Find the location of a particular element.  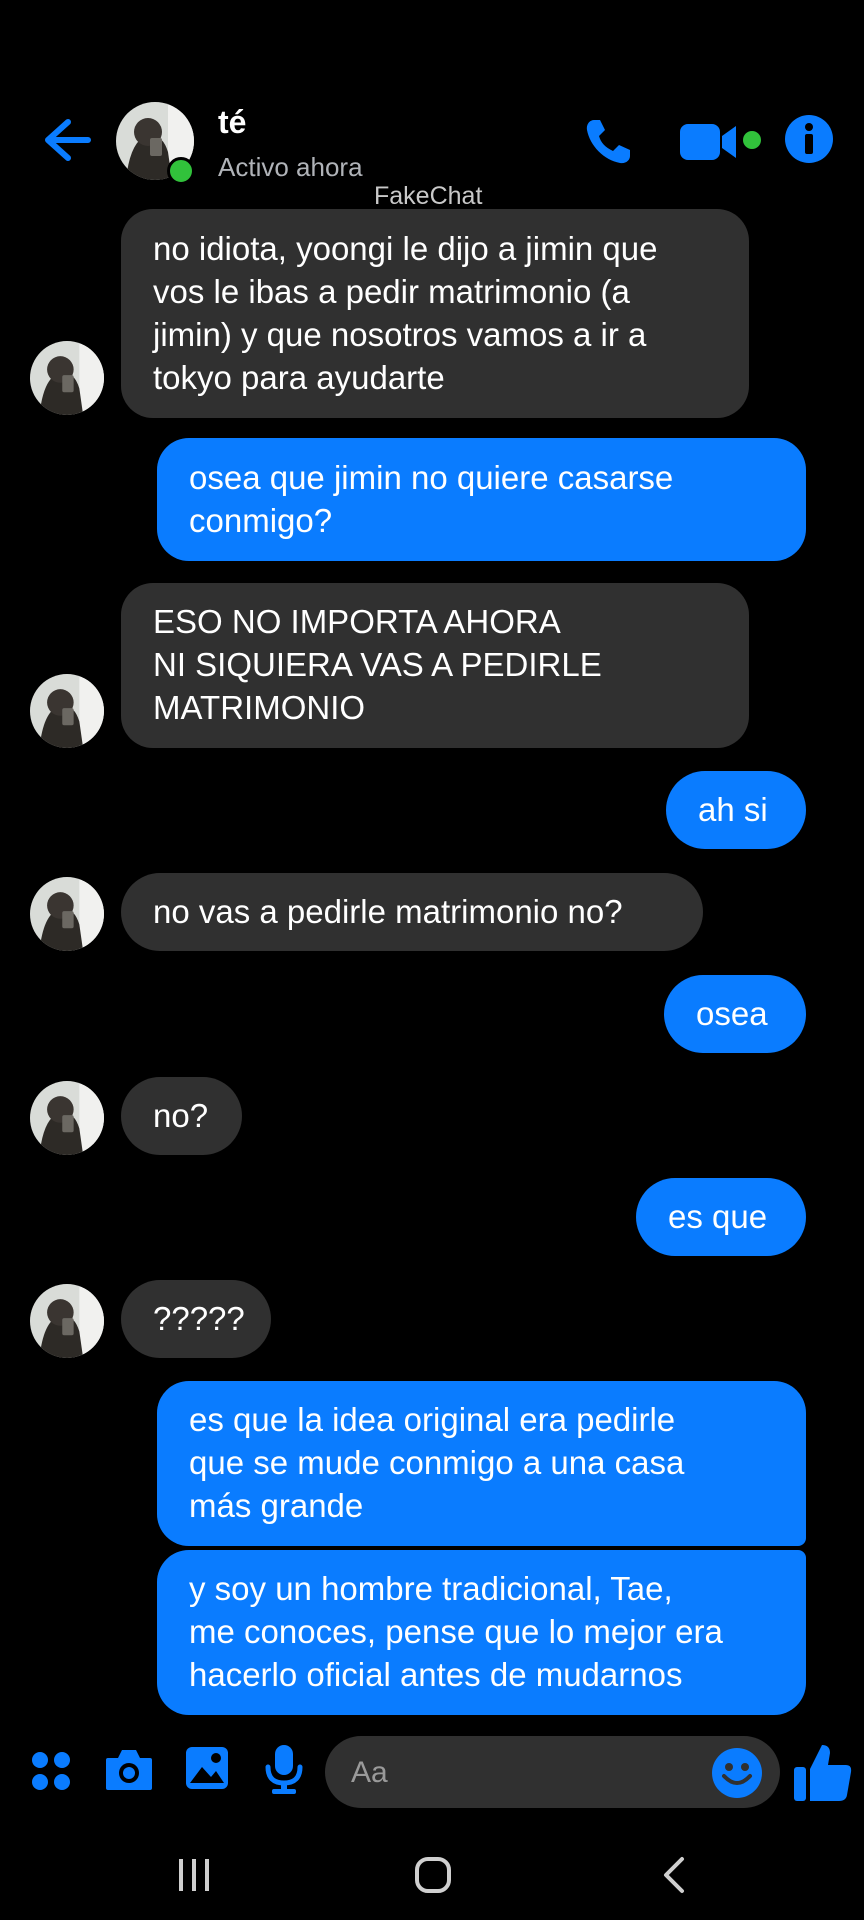

home-nav-icon is located at coordinates (433, 1875).